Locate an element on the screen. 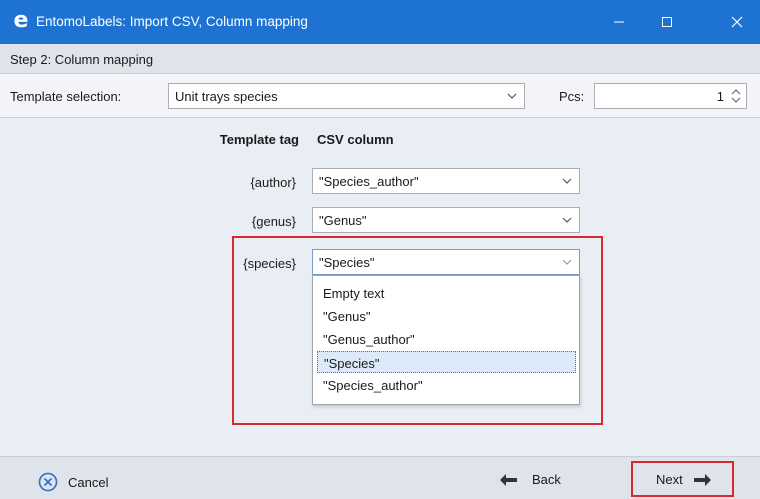  cancel-circle-icon is located at coordinates (48, 482).